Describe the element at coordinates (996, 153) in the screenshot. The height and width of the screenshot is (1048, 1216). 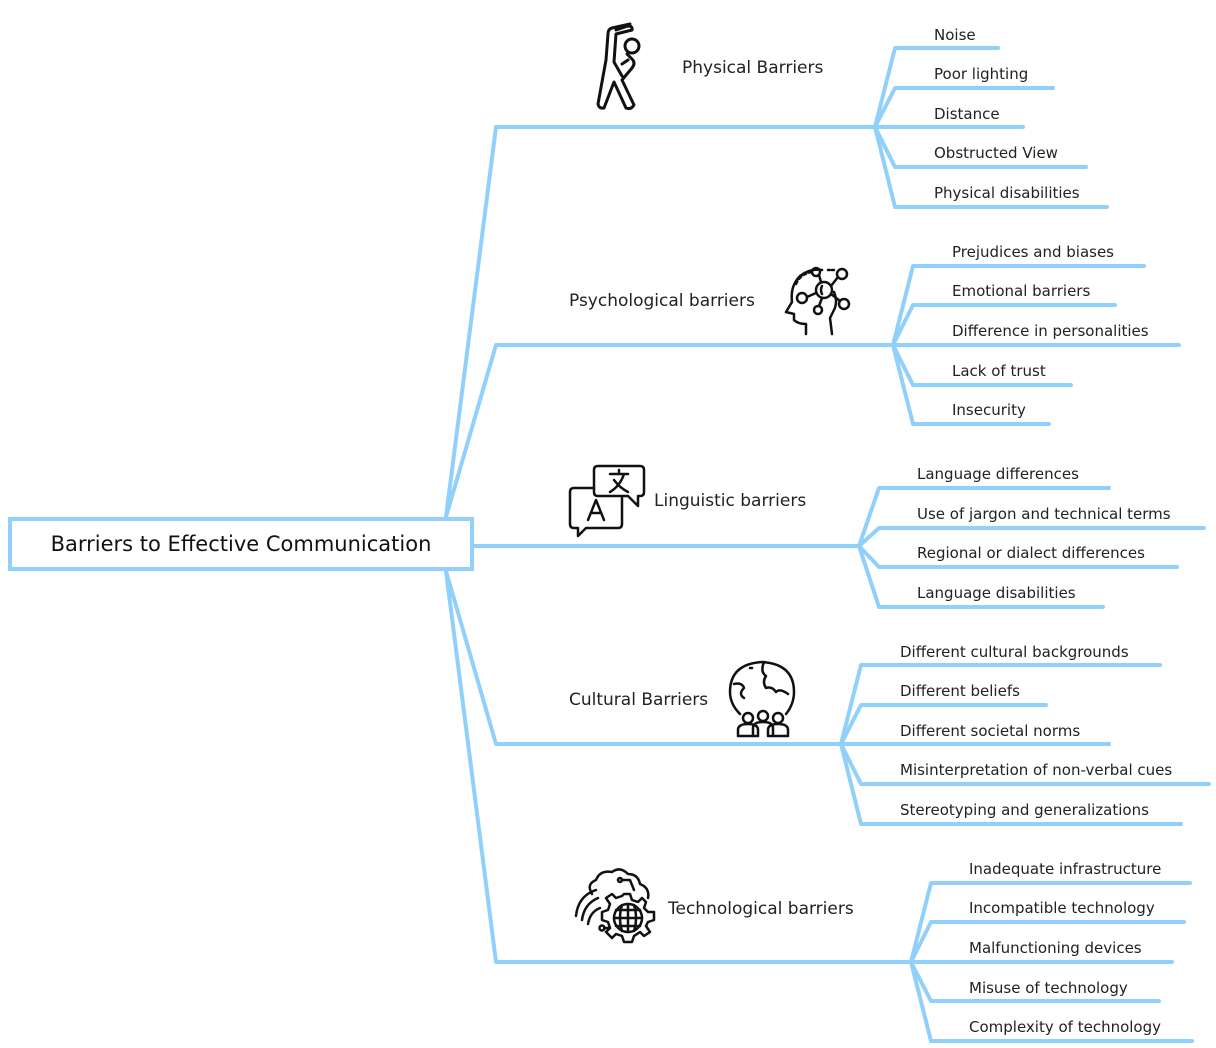
I see `leaf-item: Obstructed View` at that location.